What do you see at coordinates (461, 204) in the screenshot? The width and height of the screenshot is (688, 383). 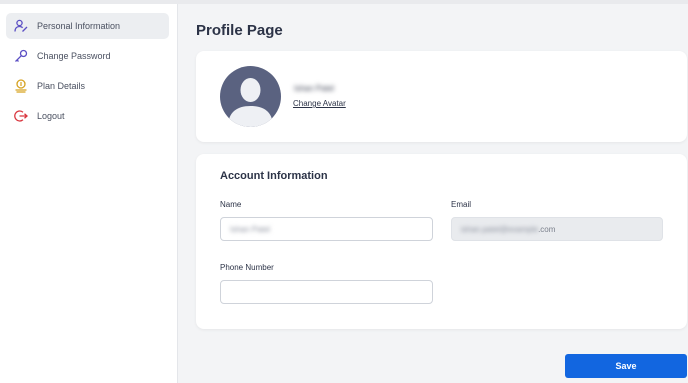 I see `email-label: Email` at bounding box center [461, 204].